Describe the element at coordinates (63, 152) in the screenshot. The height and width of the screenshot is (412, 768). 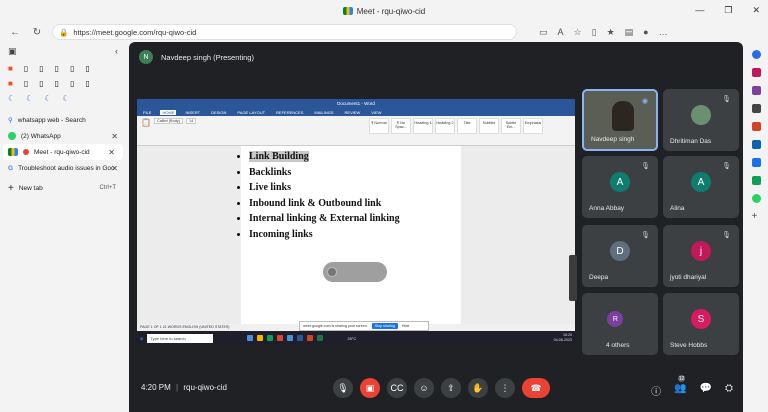
I see `tab-meet: Meet - rqu-qiwo-cid ✕` at that location.